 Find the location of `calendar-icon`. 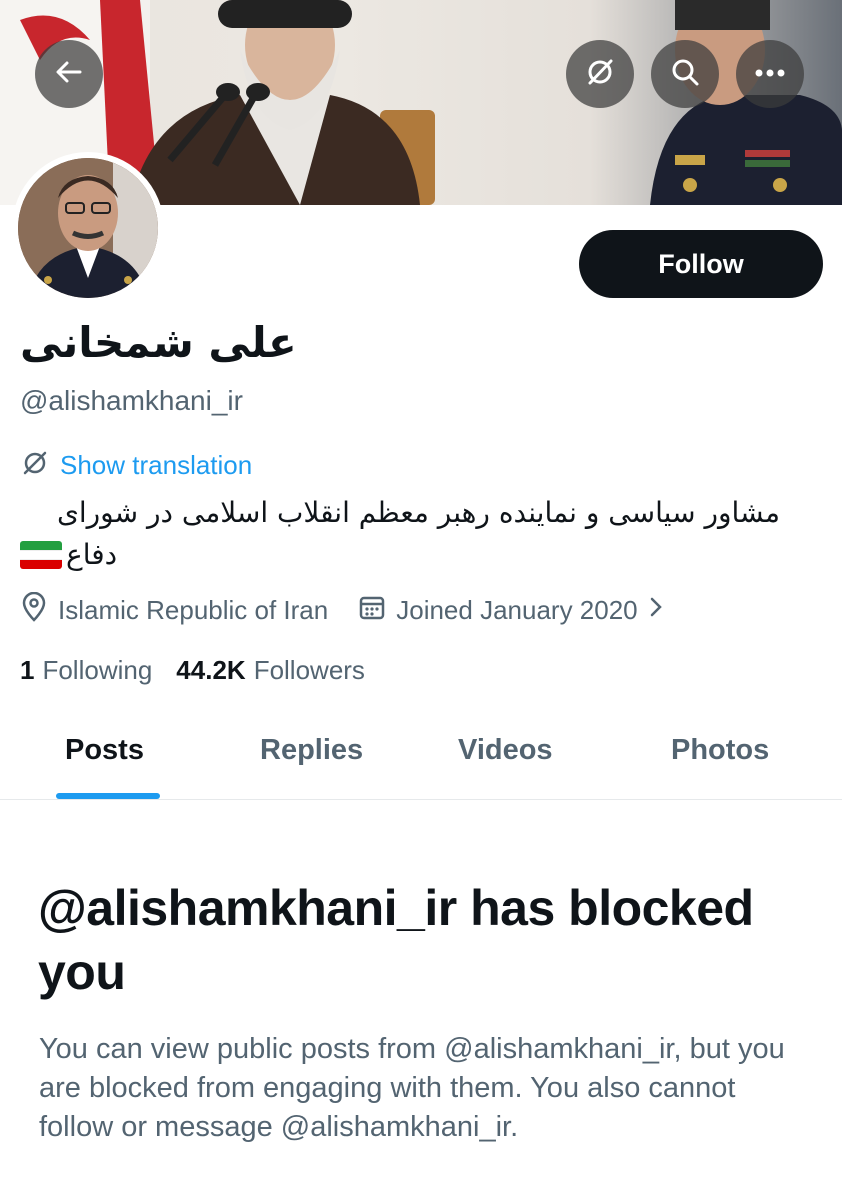

calendar-icon is located at coordinates (372, 610).